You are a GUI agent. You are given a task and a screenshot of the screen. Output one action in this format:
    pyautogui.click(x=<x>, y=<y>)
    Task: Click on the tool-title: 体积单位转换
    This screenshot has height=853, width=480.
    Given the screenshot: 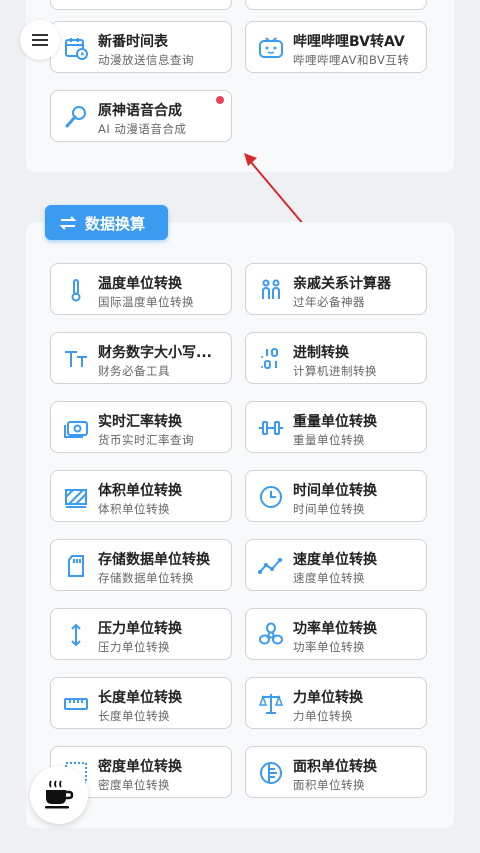 What is the action you would take?
    pyautogui.click(x=140, y=491)
    